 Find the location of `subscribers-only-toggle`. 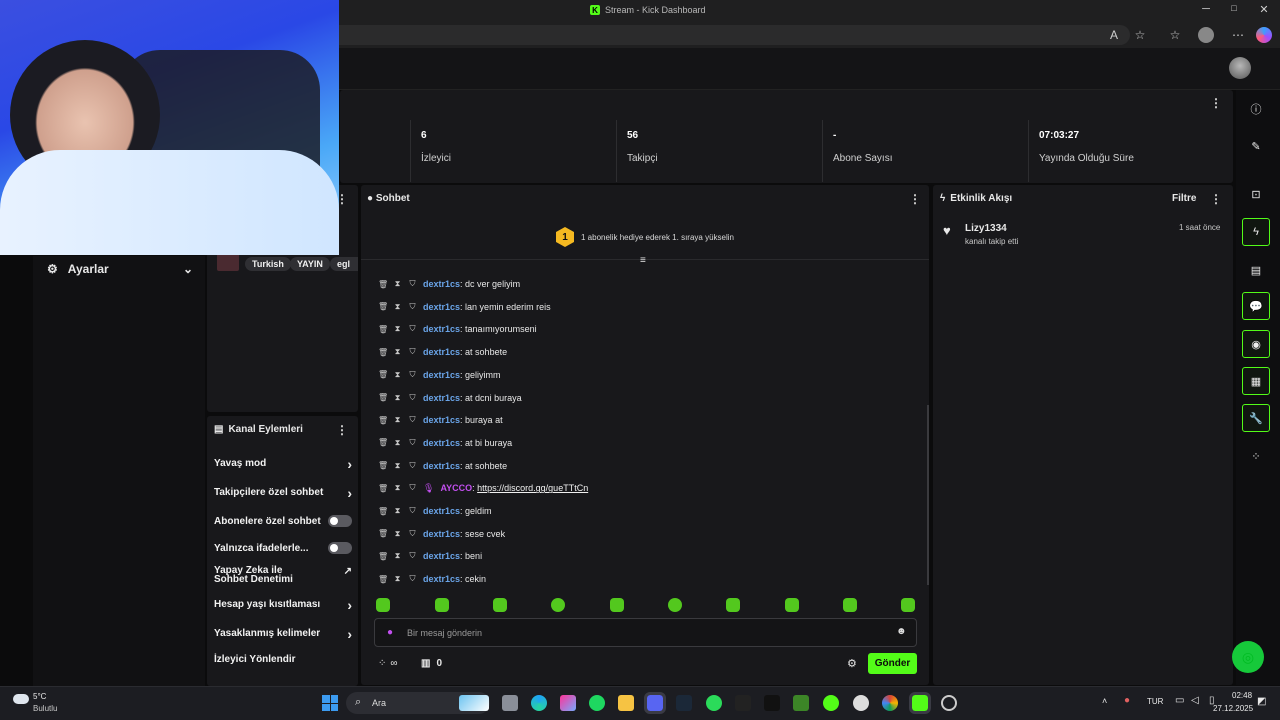

subscribers-only-toggle is located at coordinates (340, 521).